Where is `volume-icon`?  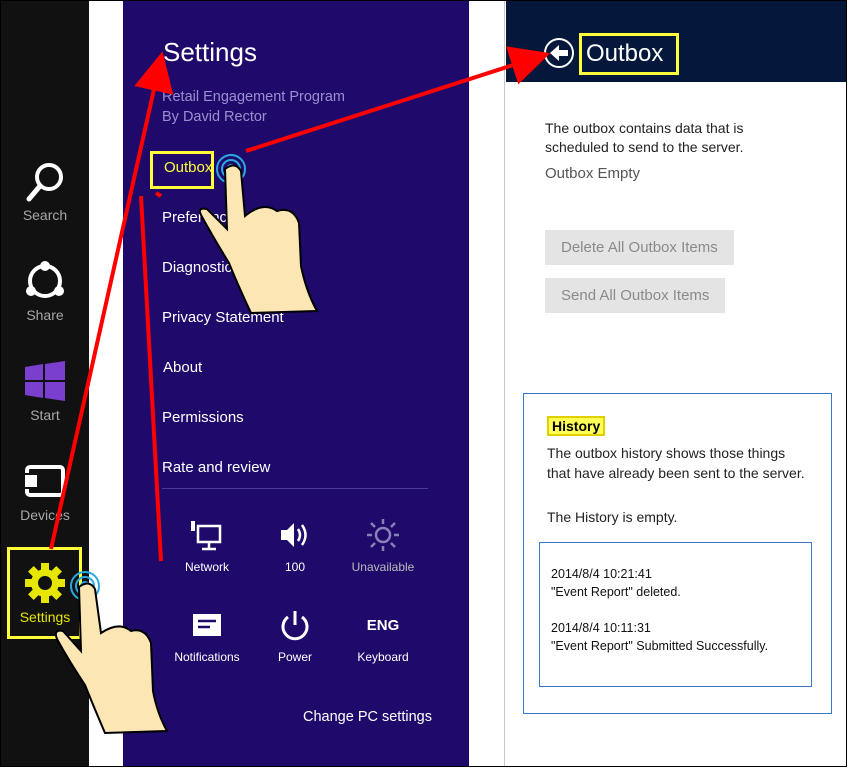
volume-icon is located at coordinates (294, 535).